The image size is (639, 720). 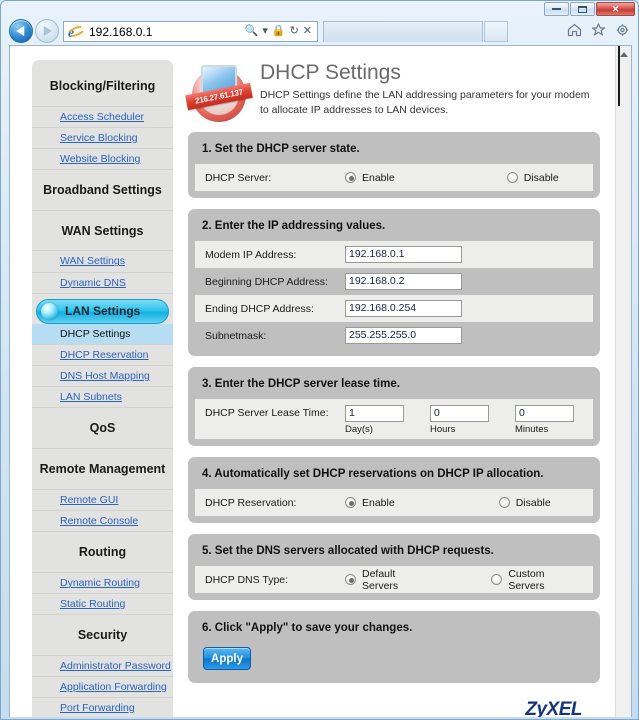 What do you see at coordinates (359, 429) in the screenshot?
I see `lease-days-caption: Day(s)` at bounding box center [359, 429].